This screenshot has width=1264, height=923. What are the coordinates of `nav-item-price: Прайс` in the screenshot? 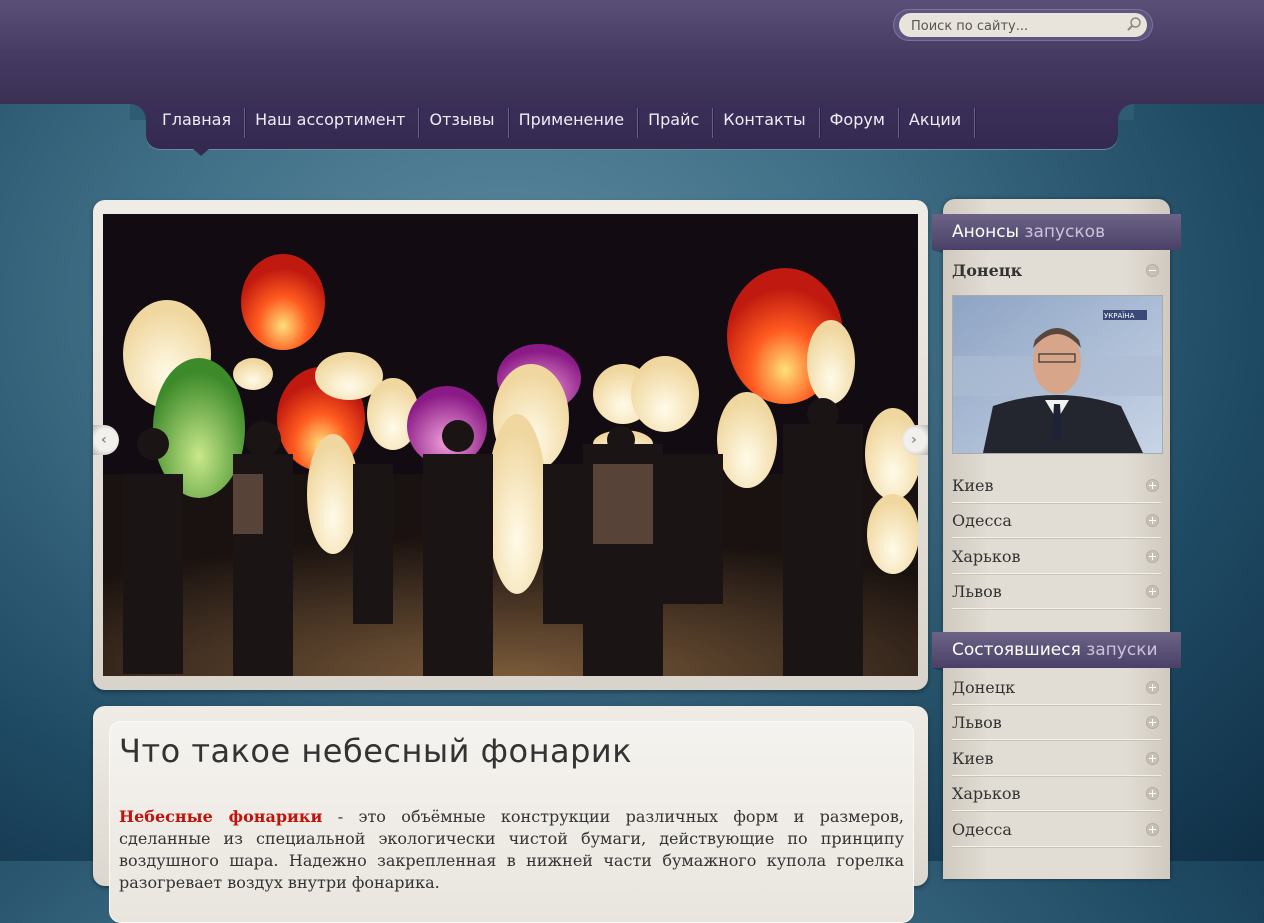 It's located at (676, 122).